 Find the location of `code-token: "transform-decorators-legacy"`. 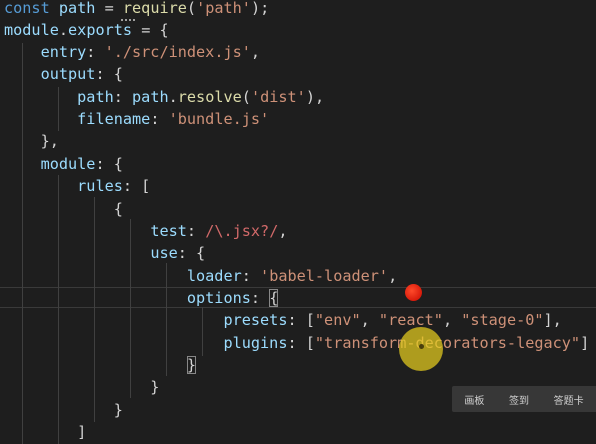

code-token: "transform-decorators-legacy" is located at coordinates (447, 343).